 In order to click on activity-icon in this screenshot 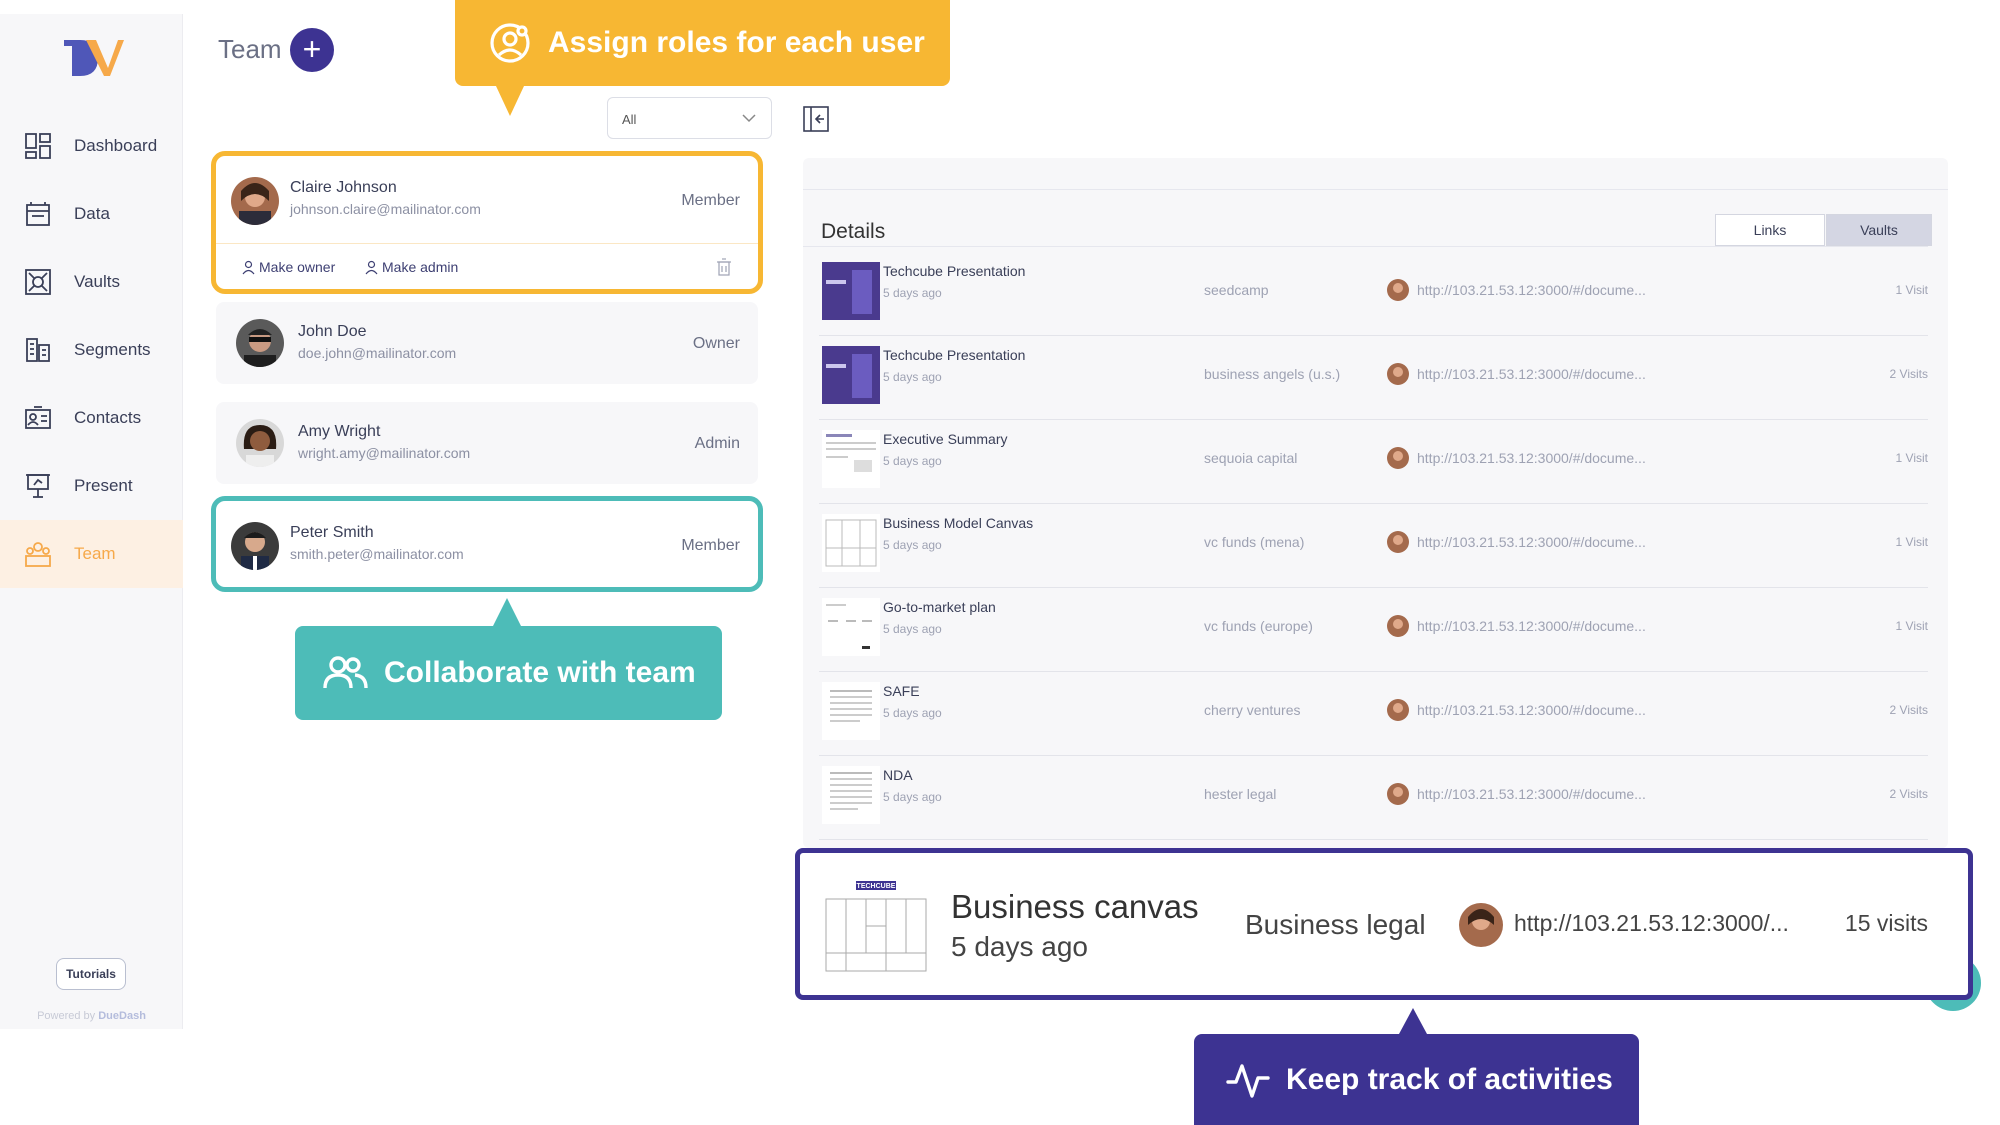, I will do `click(1248, 1080)`.